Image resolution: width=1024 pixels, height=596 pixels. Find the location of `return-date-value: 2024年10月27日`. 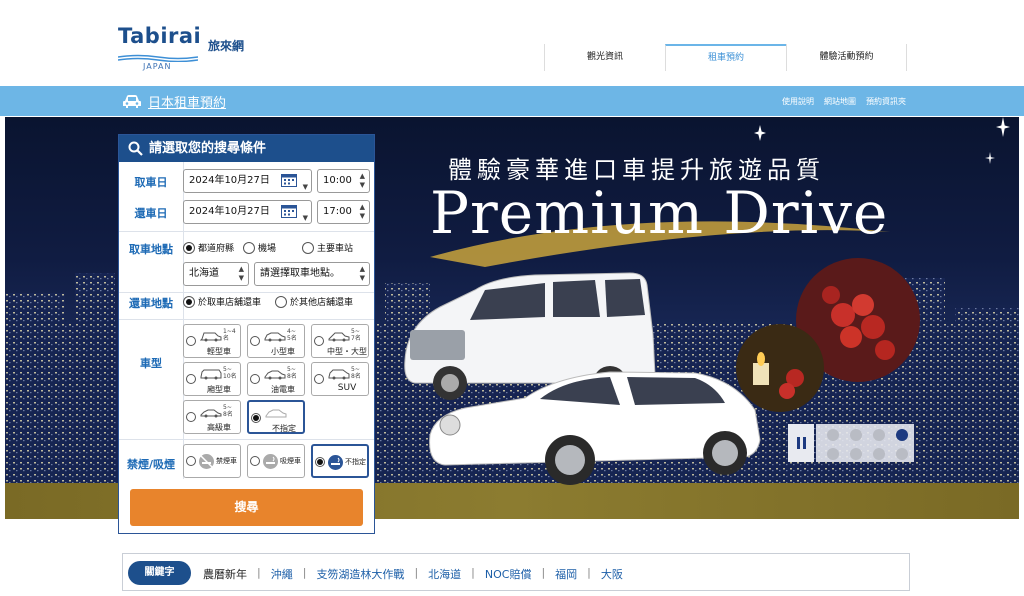

return-date-value: 2024年10月27日 is located at coordinates (229, 211).